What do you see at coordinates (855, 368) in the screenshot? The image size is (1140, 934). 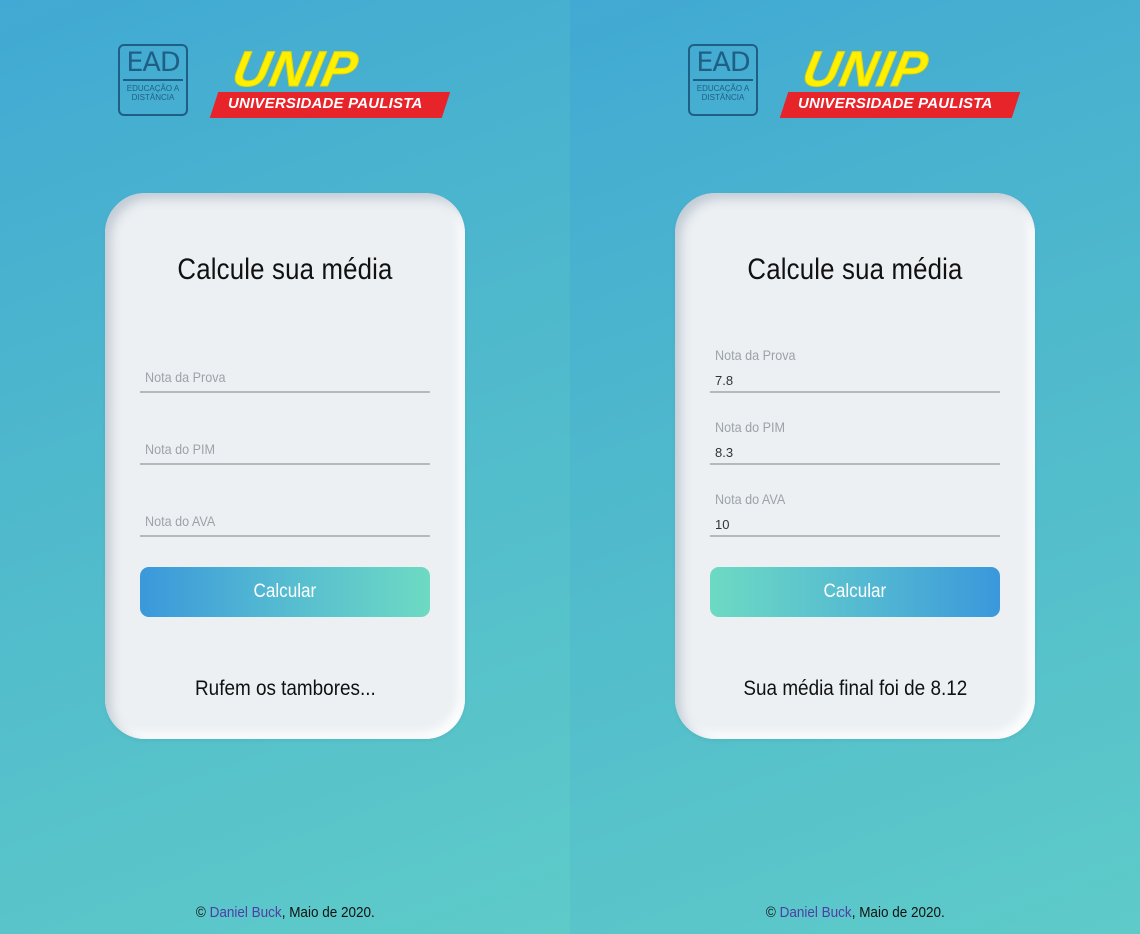 I see `nota-prova-input: Nota da Prova 7.8` at bounding box center [855, 368].